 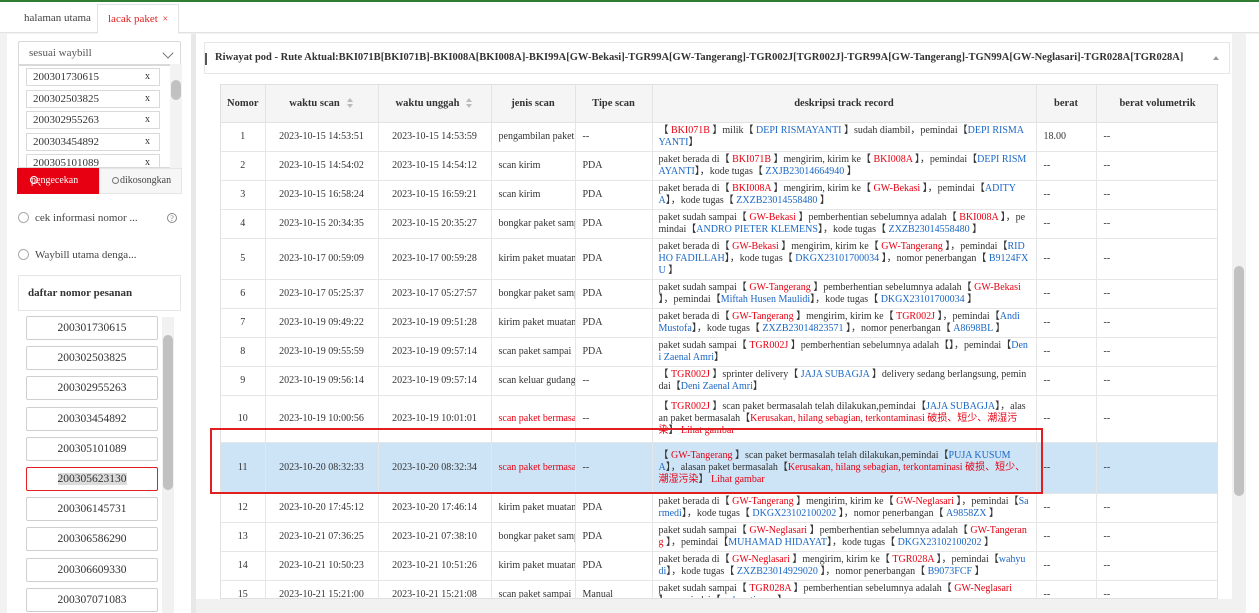 I want to click on desc-segment: Deni Zaenal Amri, so click(x=717, y=386).